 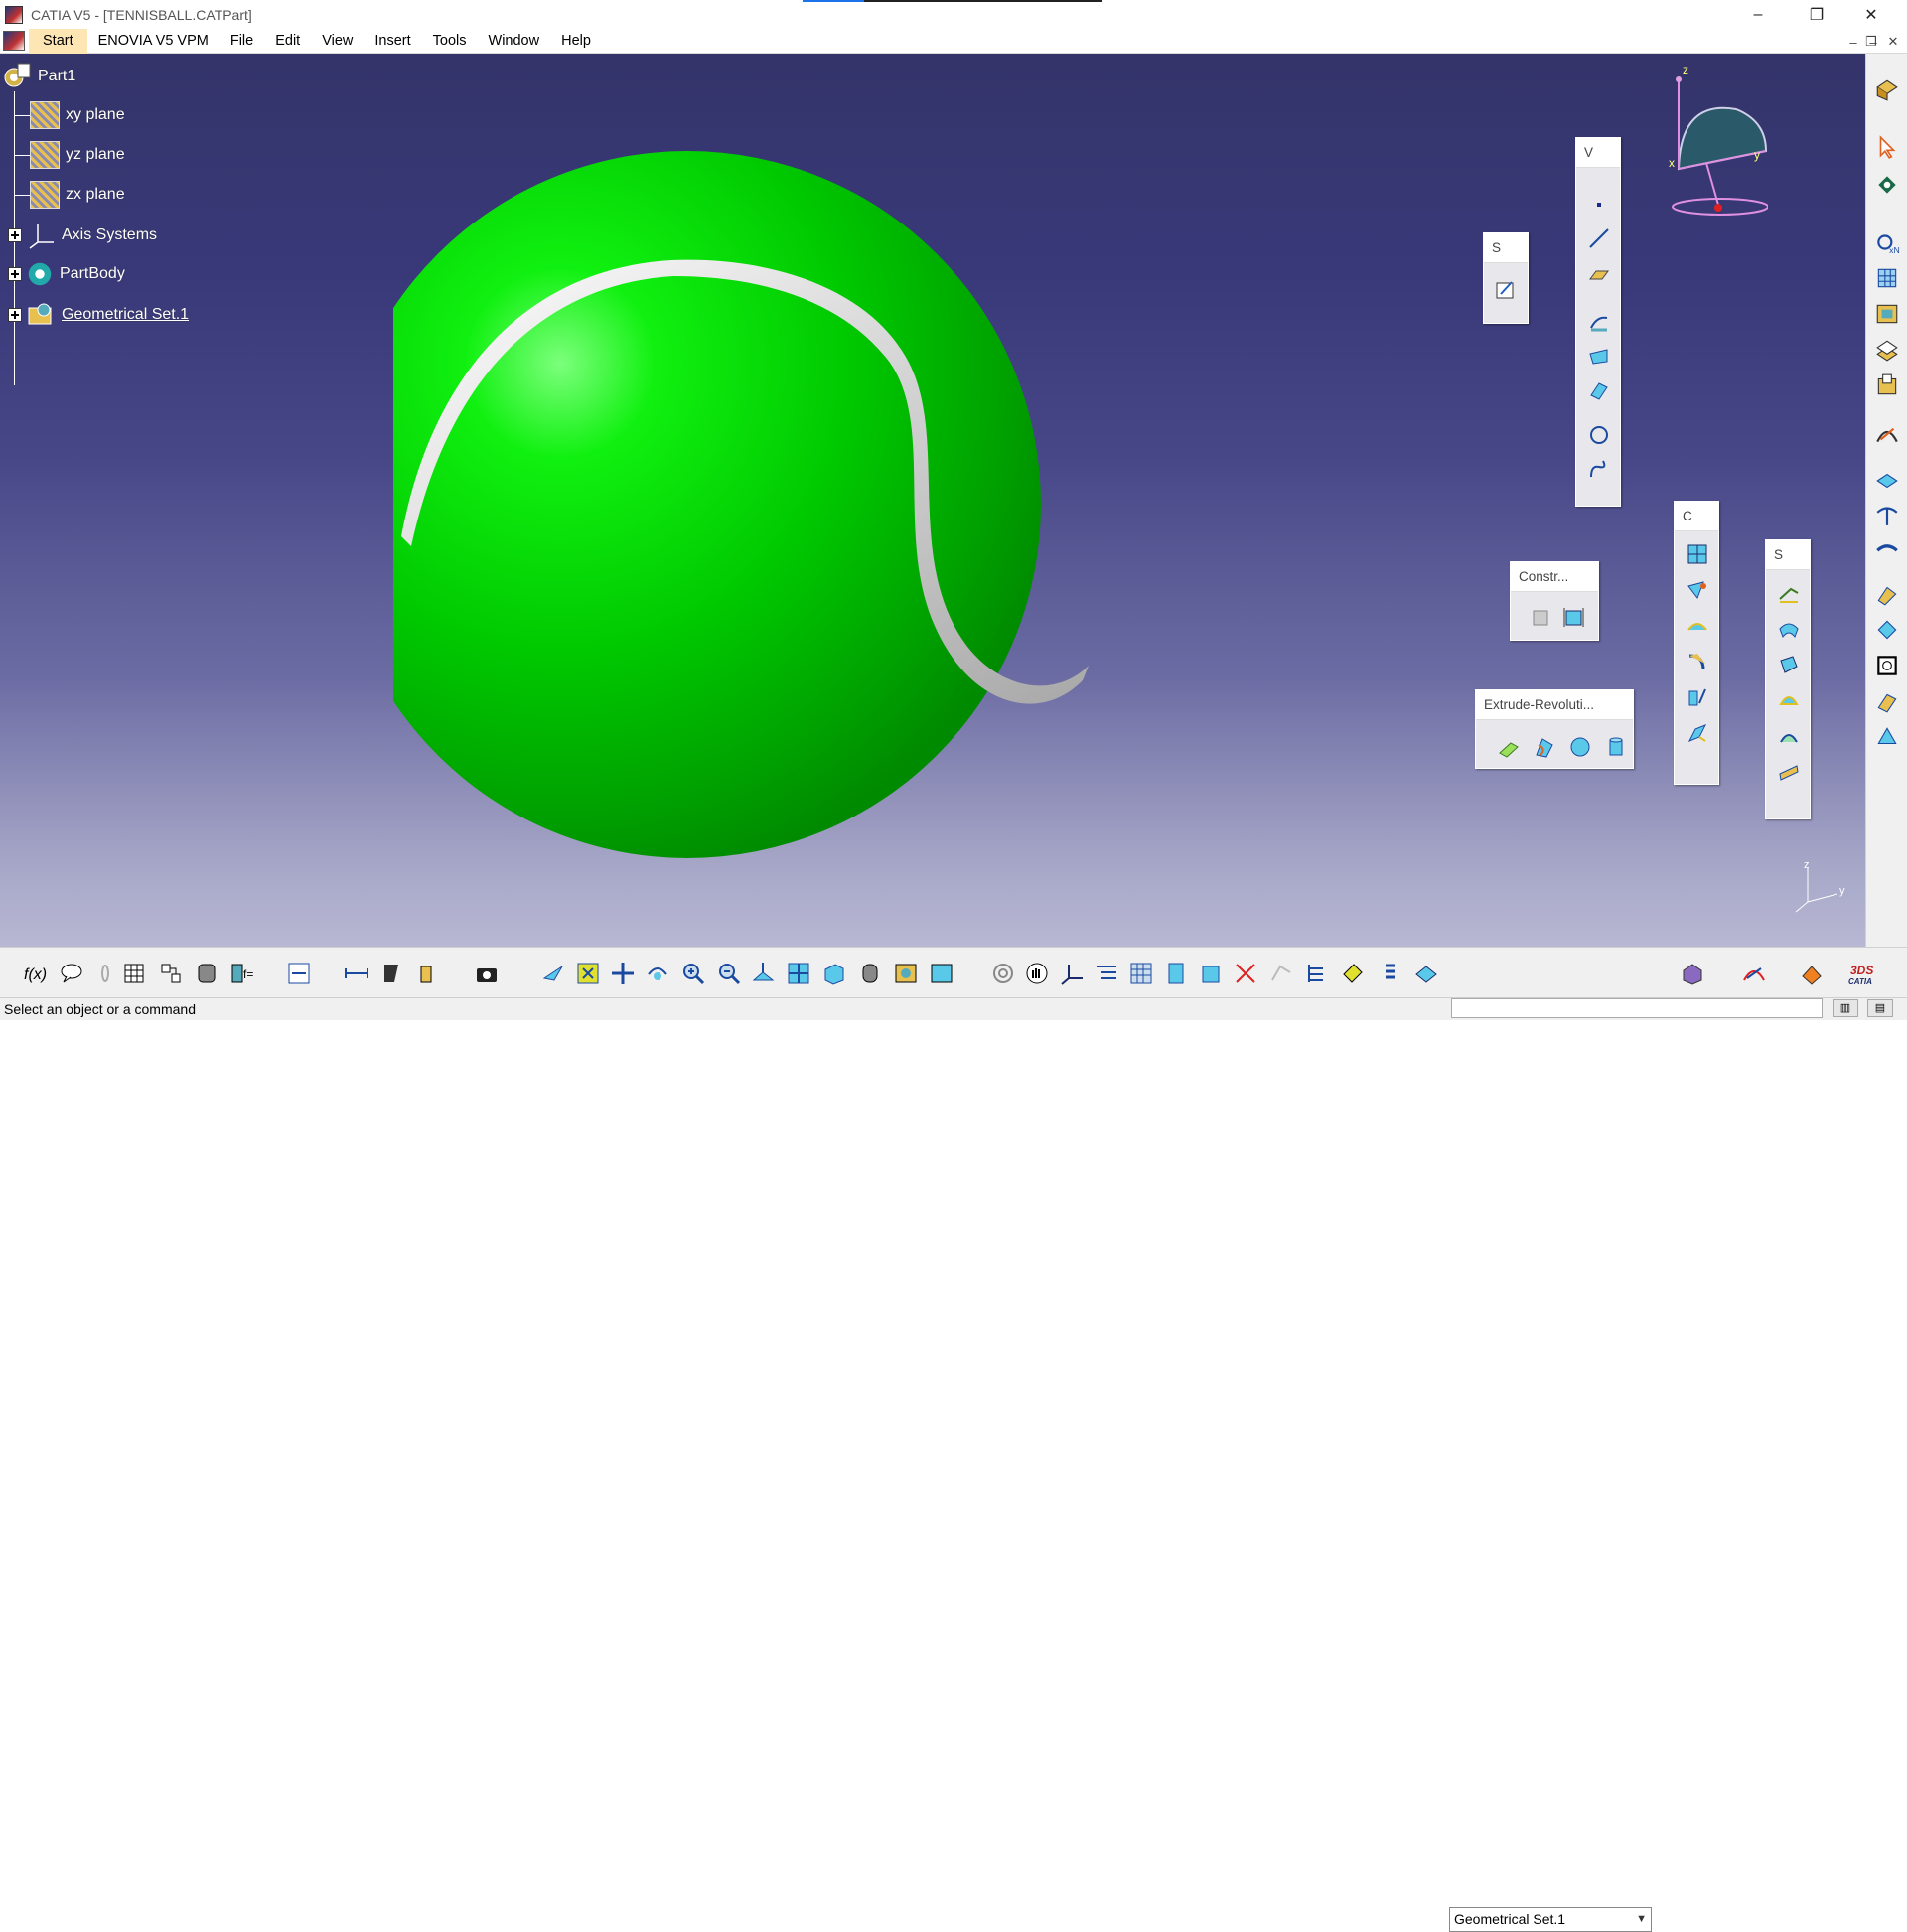 What do you see at coordinates (1697, 590) in the screenshot?
I see `split-icon` at bounding box center [1697, 590].